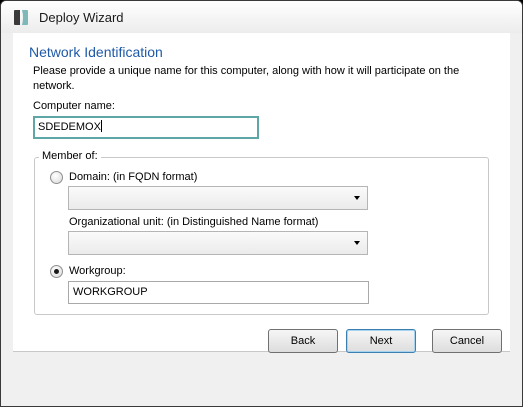 This screenshot has height=407, width=523. I want to click on workgroup-input: WORKGROUP, so click(218, 292).